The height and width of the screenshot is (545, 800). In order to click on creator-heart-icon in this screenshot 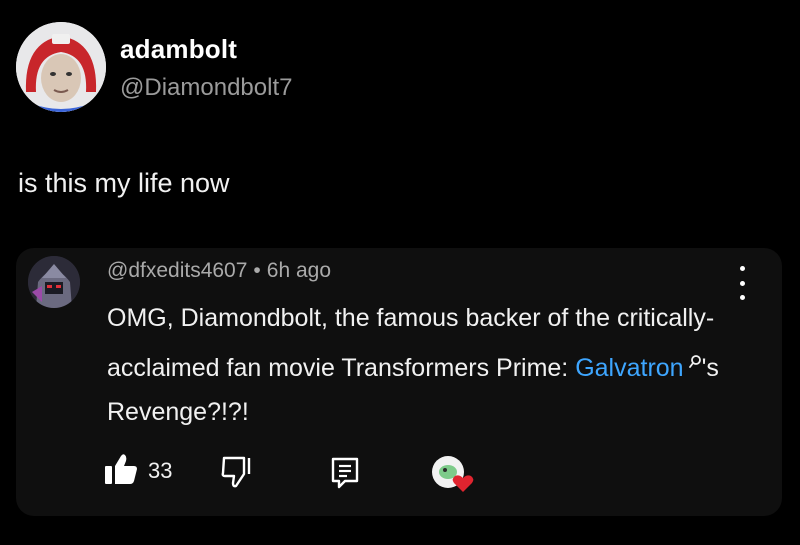, I will do `click(453, 476)`.